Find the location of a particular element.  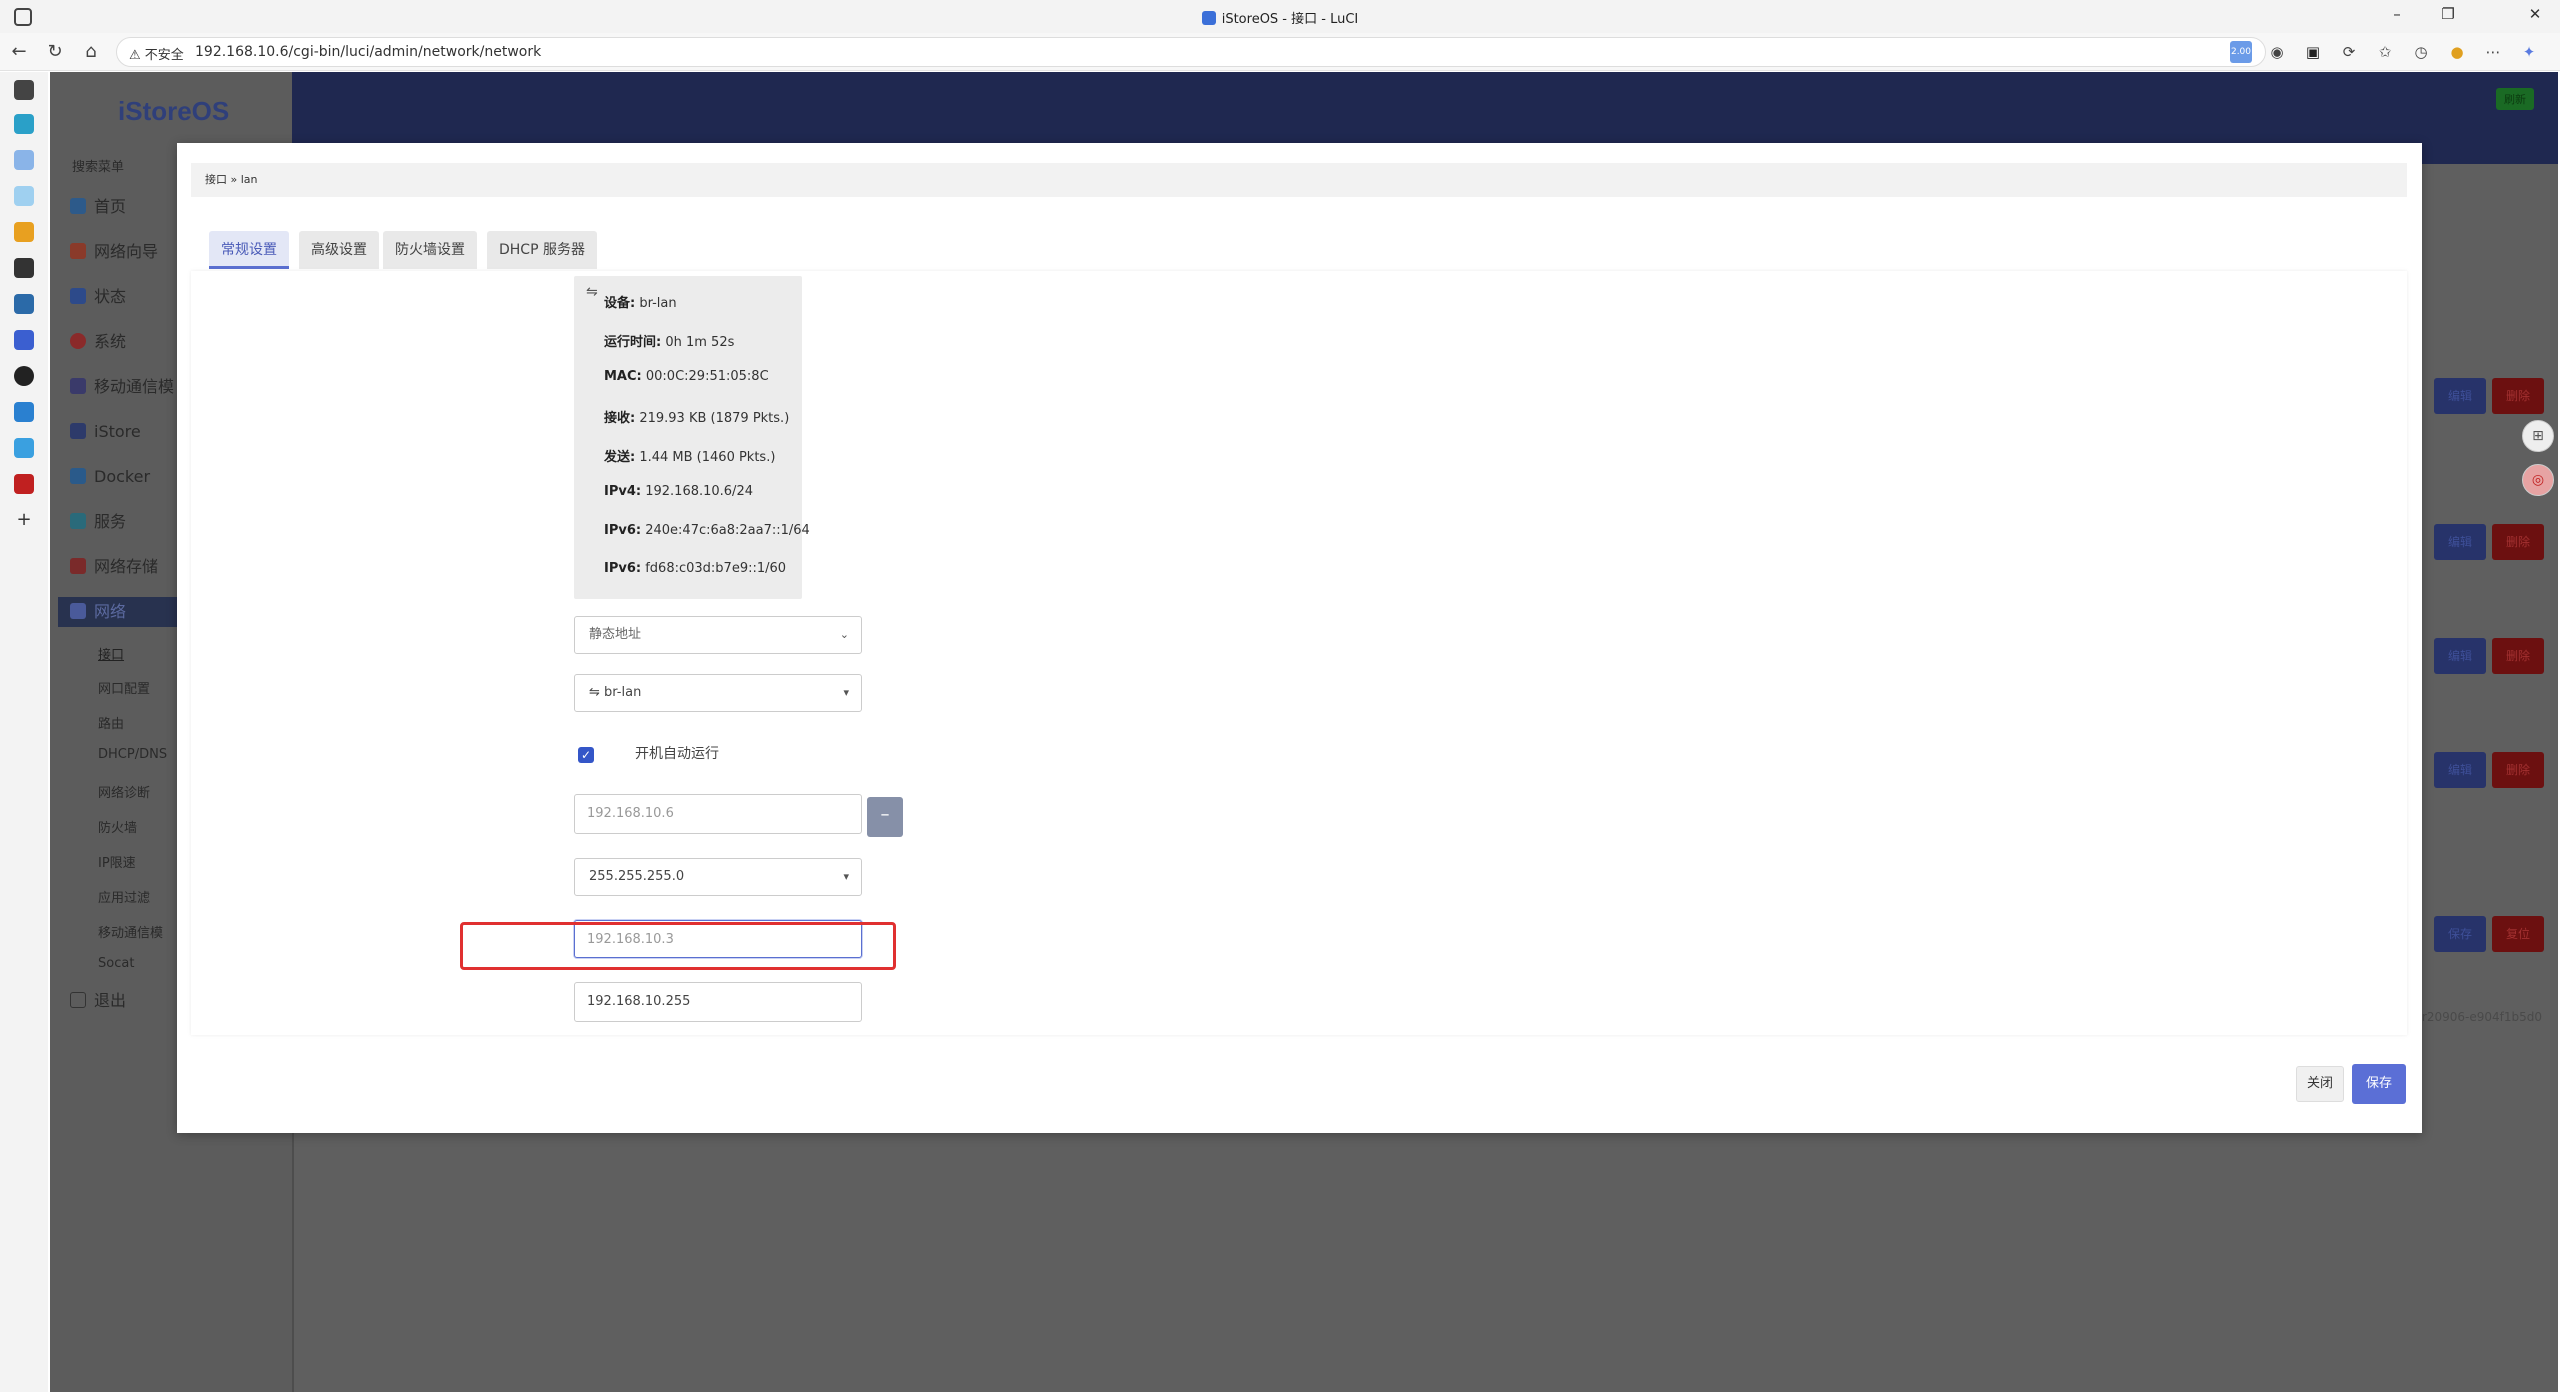

window-title: iStoreOS - 接口 - LuCI is located at coordinates (1280, 17).